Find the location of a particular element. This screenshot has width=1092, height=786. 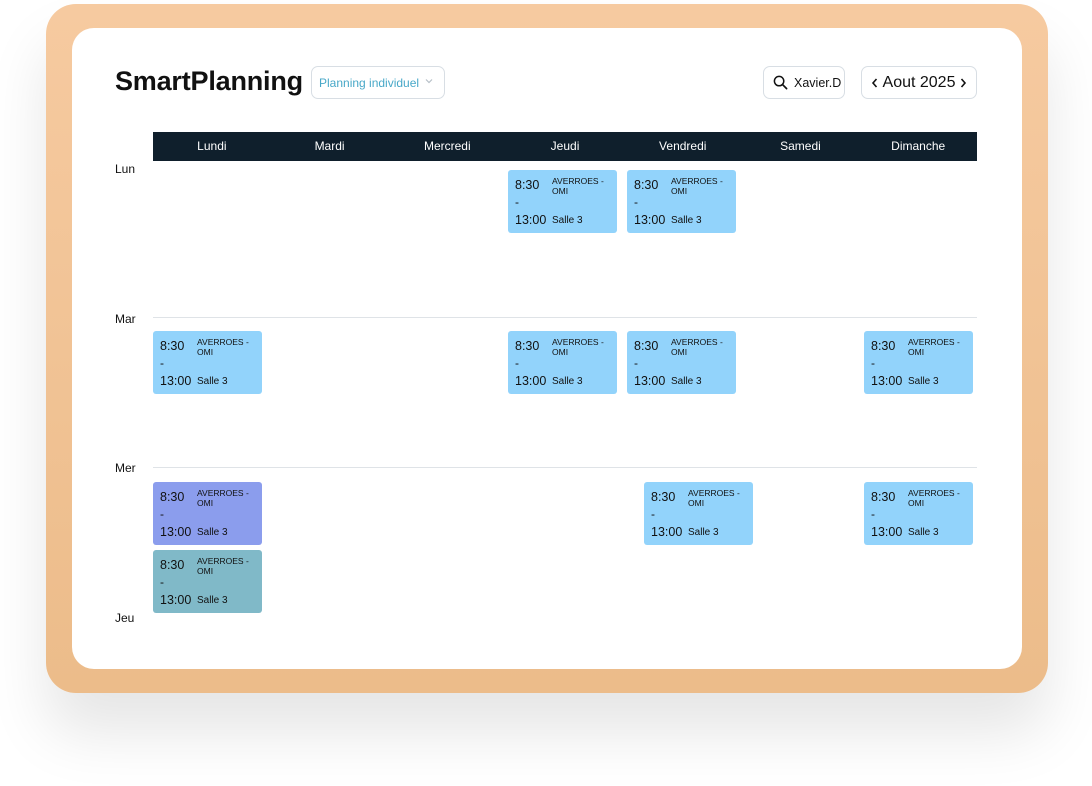

search-button: Xavier.D is located at coordinates (804, 82).